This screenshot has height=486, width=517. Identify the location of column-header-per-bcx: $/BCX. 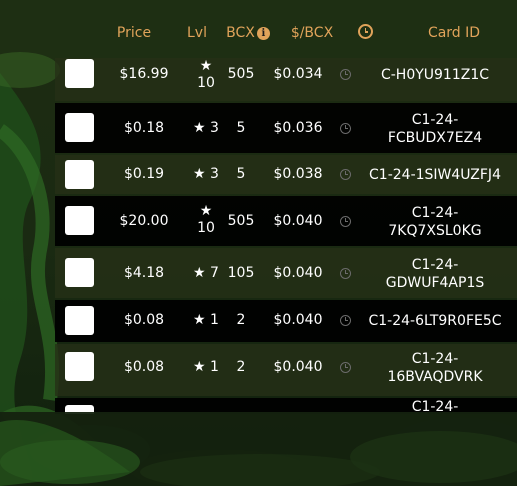
(312, 33).